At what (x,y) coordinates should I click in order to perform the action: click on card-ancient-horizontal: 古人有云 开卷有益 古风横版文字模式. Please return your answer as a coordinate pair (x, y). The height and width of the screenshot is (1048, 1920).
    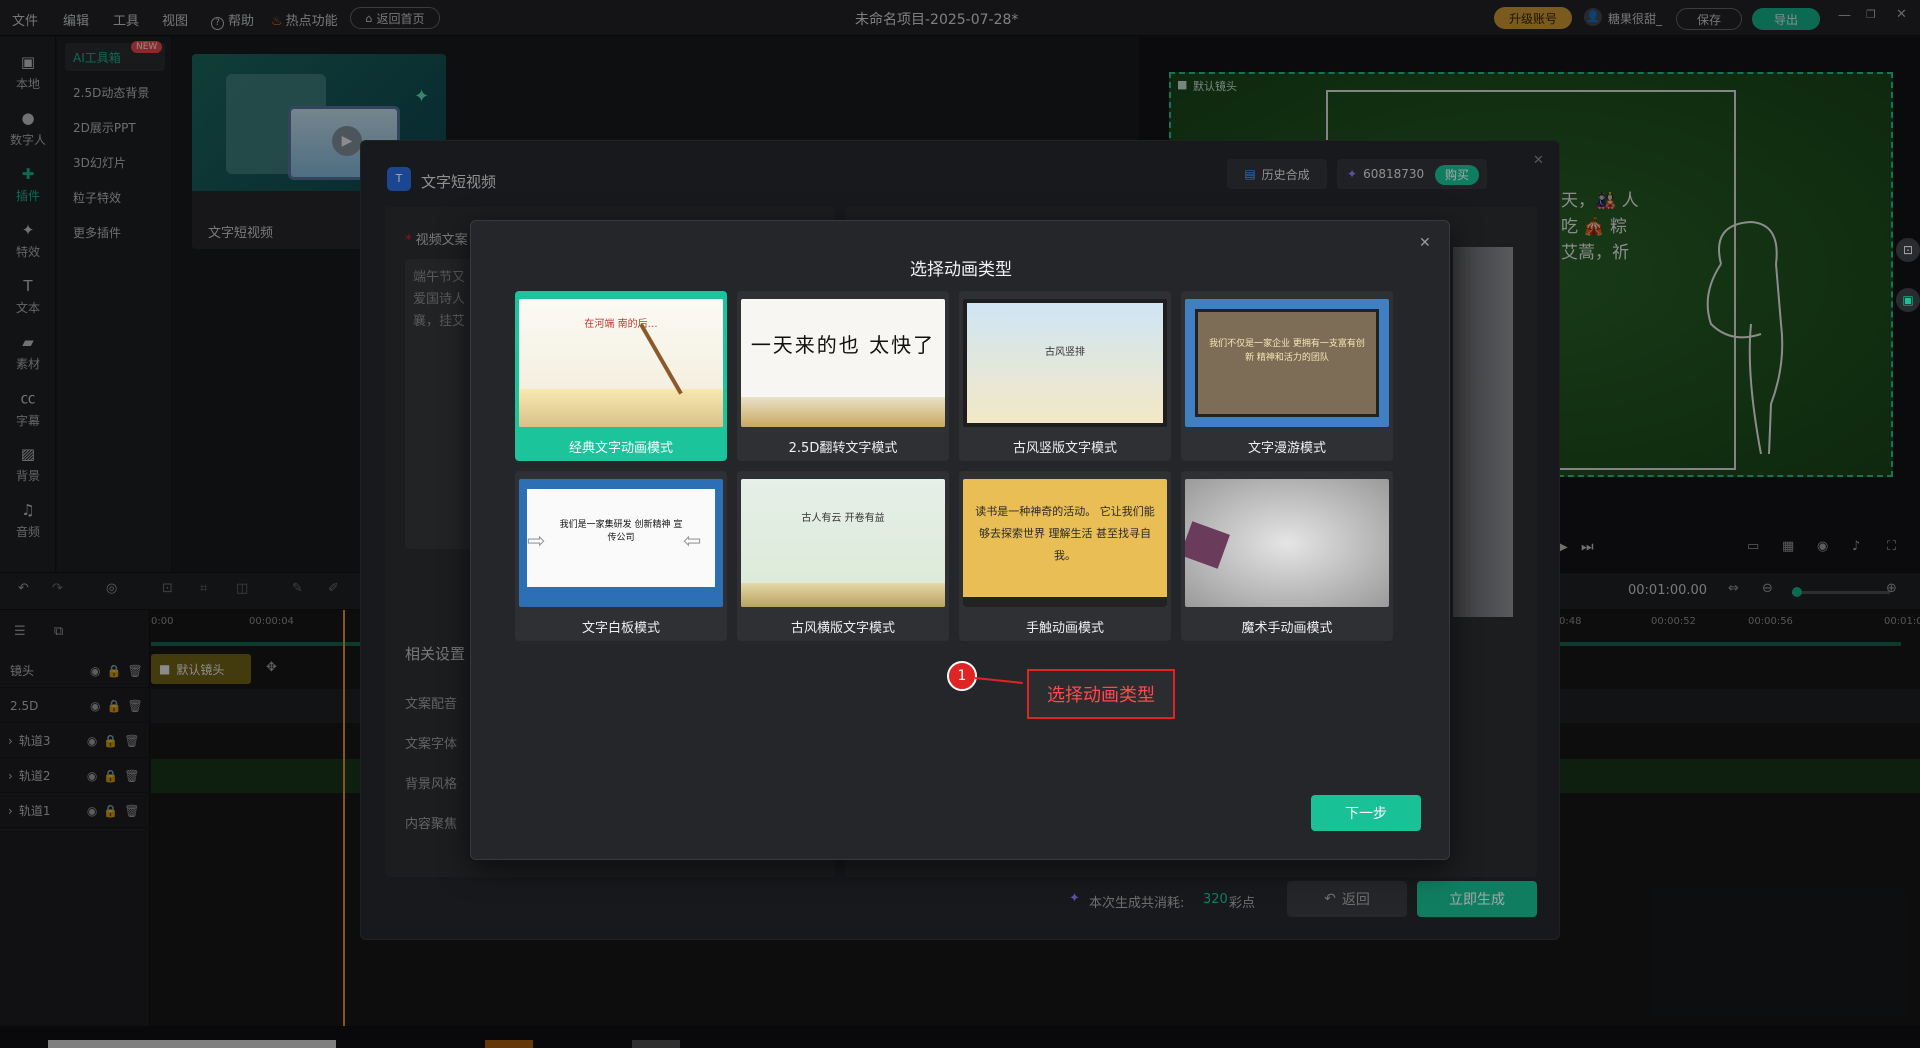
    Looking at the image, I should click on (843, 556).